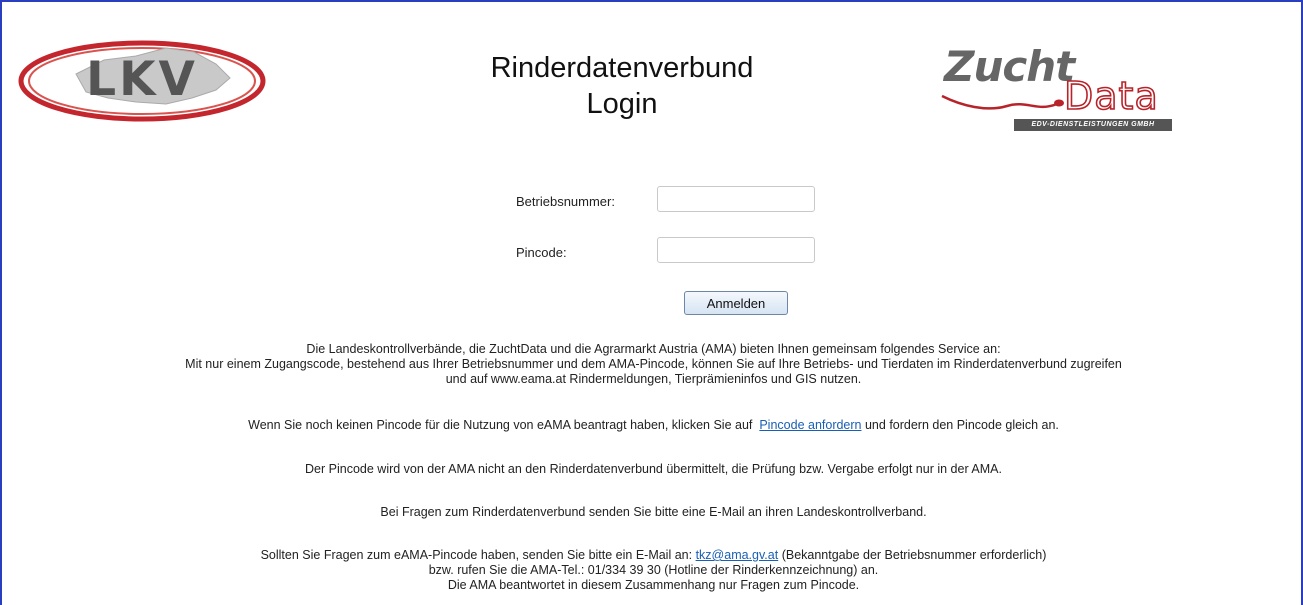 The image size is (1303, 605). What do you see at coordinates (736, 303) in the screenshot?
I see `anmelden-button: Anmelden` at bounding box center [736, 303].